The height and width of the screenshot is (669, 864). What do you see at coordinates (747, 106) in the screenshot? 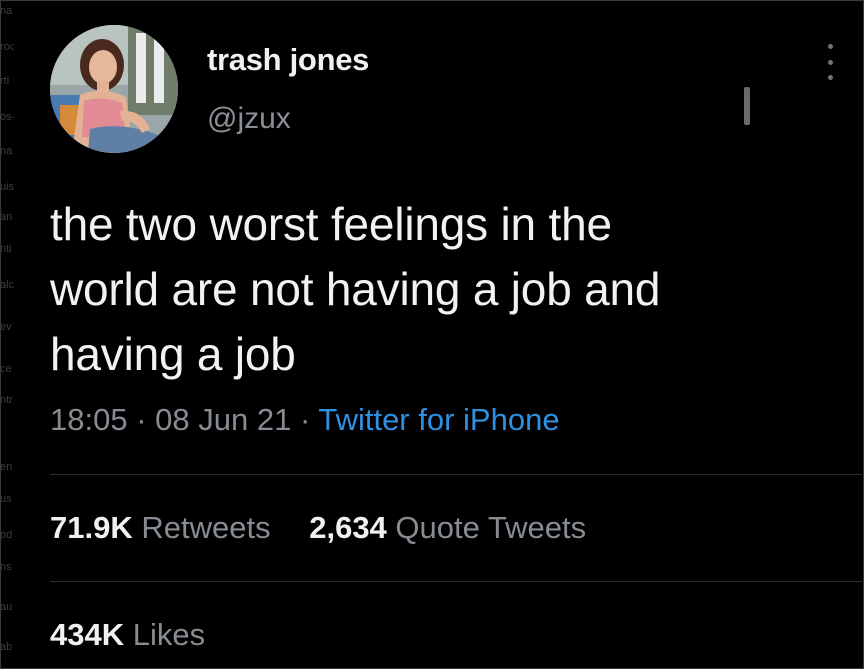
I see `scrollbar-thumb` at bounding box center [747, 106].